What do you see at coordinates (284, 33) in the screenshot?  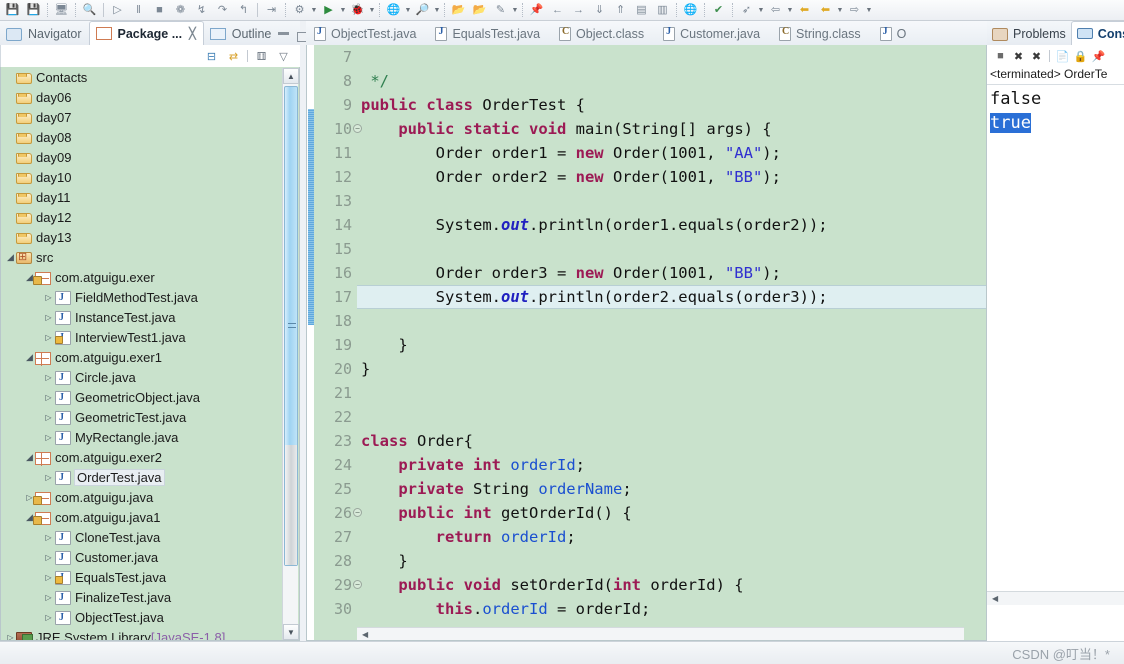 I see `minimize-view-button` at bounding box center [284, 33].